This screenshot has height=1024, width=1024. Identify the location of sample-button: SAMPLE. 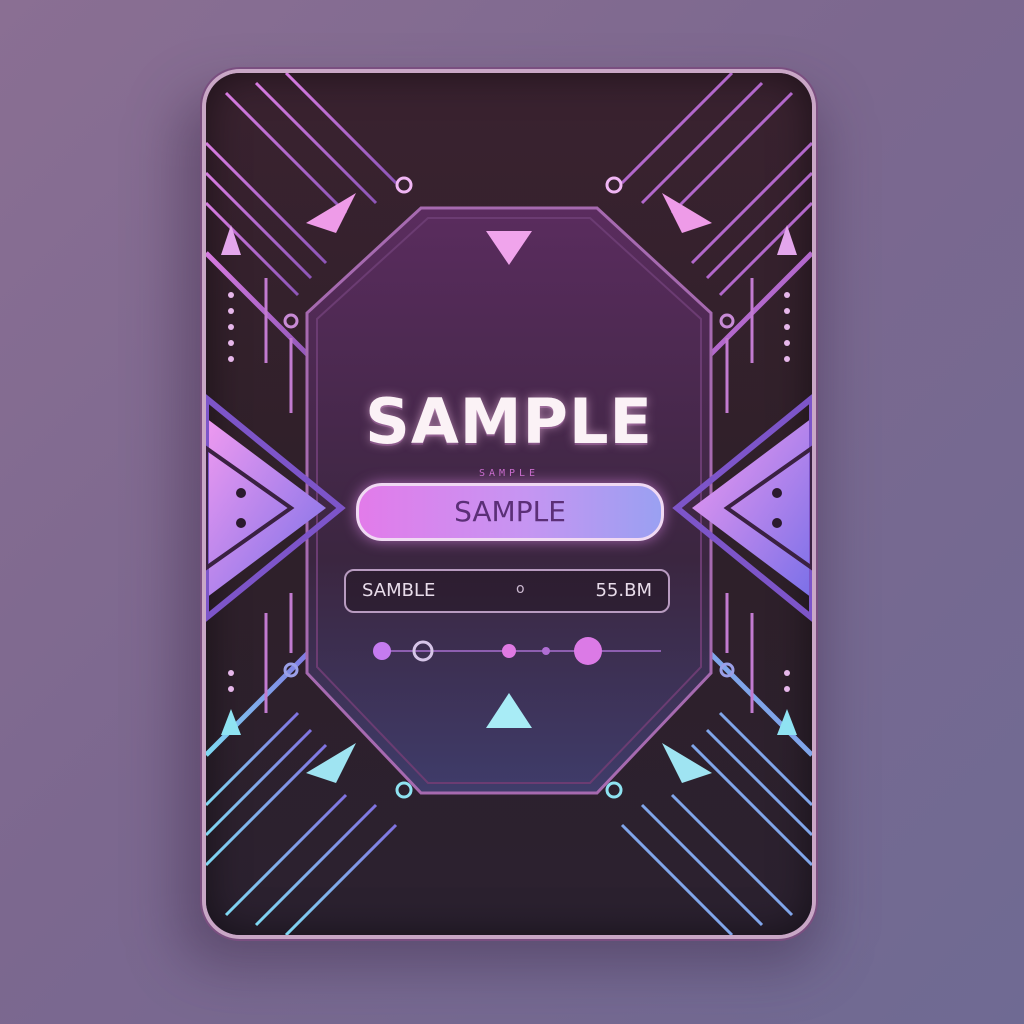
(510, 512).